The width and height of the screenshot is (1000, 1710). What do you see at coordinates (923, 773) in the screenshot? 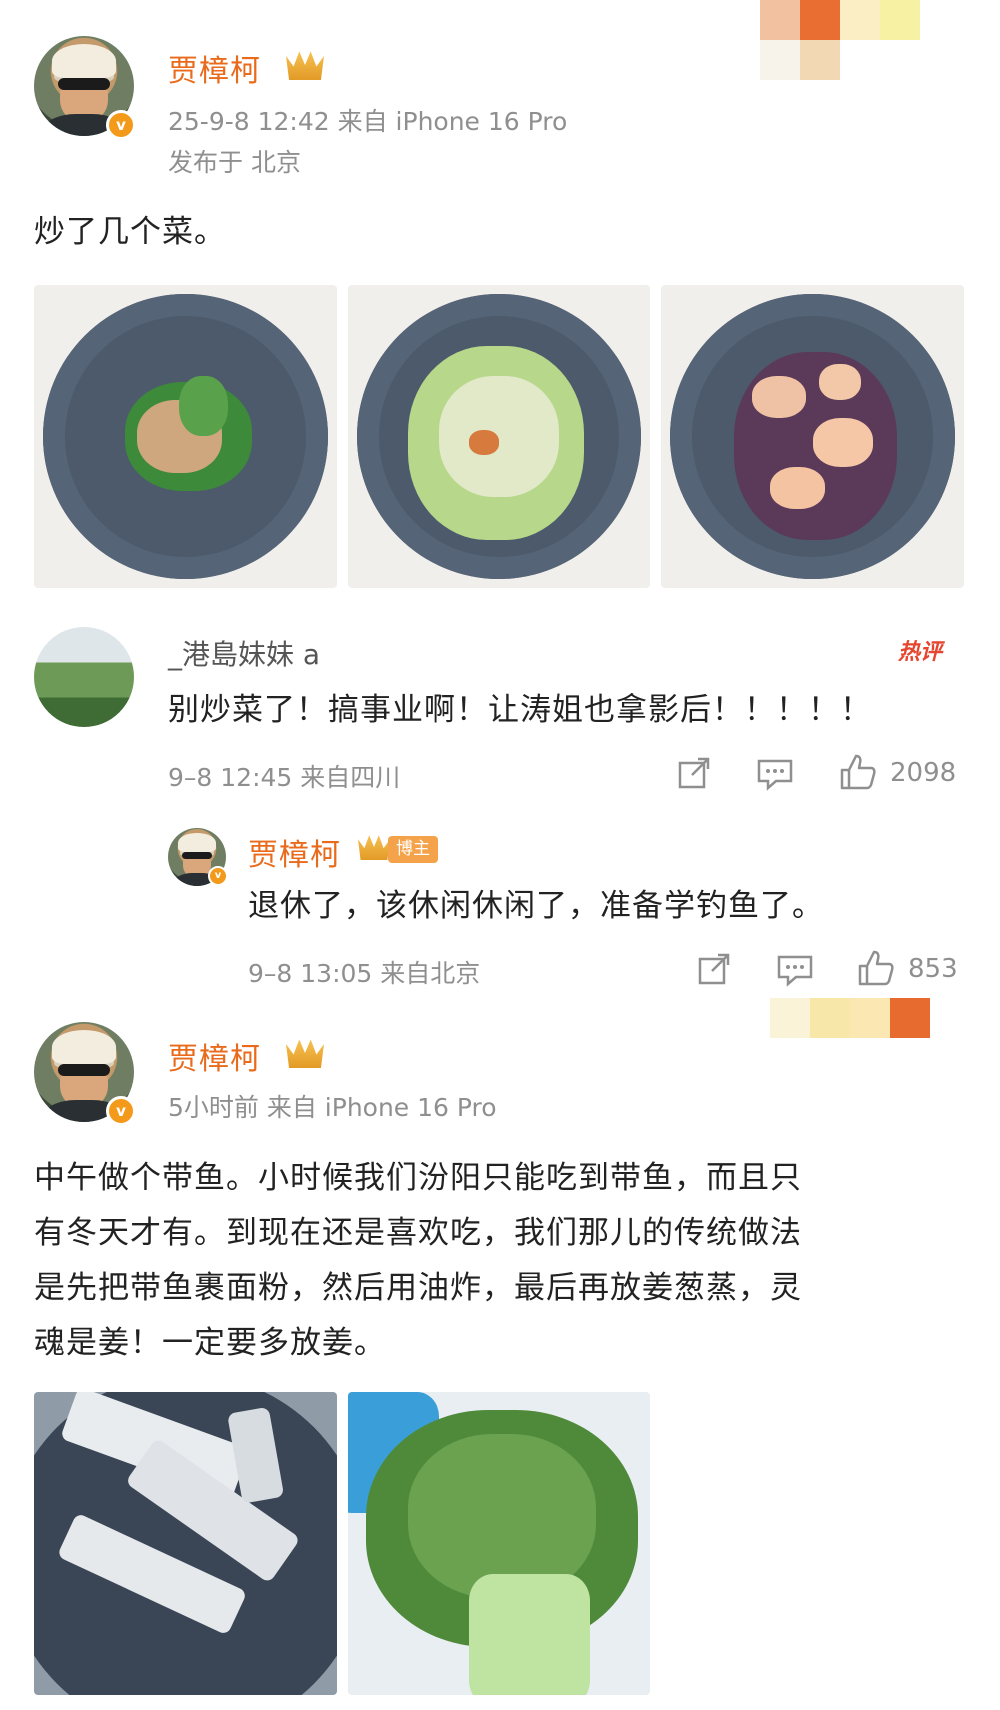
I see `like-count: 2098` at bounding box center [923, 773].